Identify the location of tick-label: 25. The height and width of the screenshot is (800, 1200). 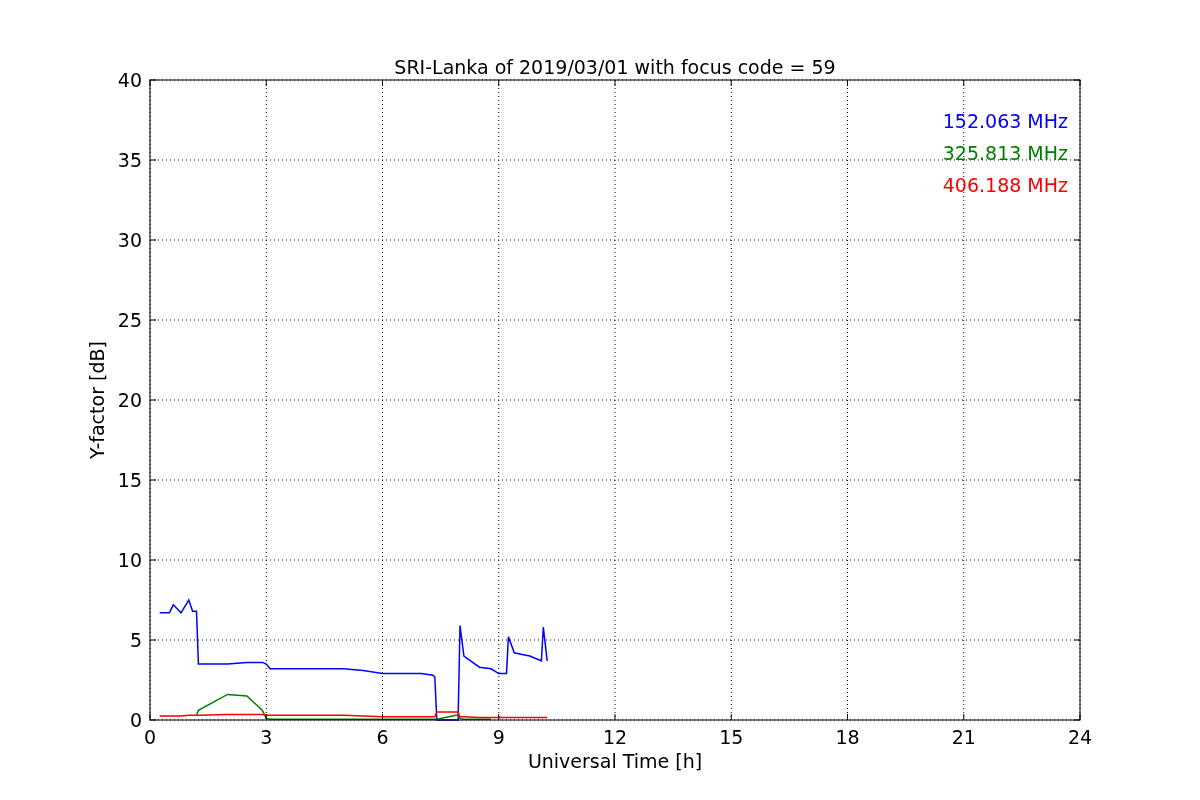
(129, 320).